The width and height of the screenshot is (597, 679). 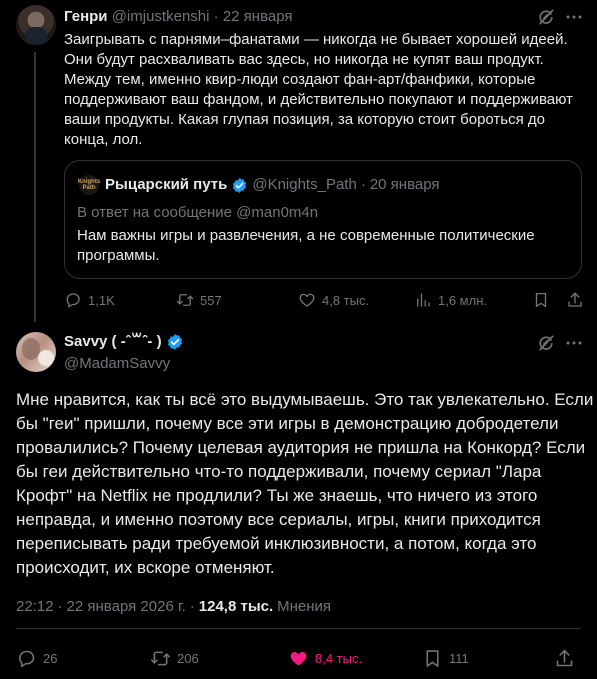 I want to click on views-count: 1,6 млн., so click(x=462, y=300).